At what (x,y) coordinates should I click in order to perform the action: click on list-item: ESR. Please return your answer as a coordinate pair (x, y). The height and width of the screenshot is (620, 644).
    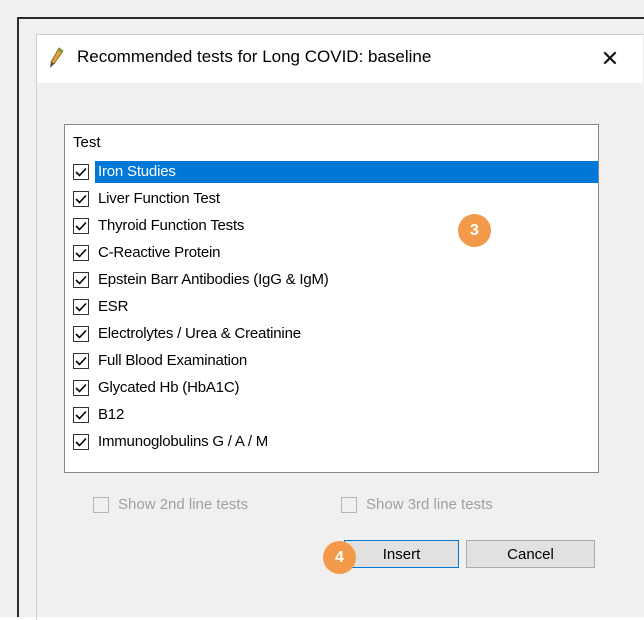
    Looking at the image, I should click on (335, 306).